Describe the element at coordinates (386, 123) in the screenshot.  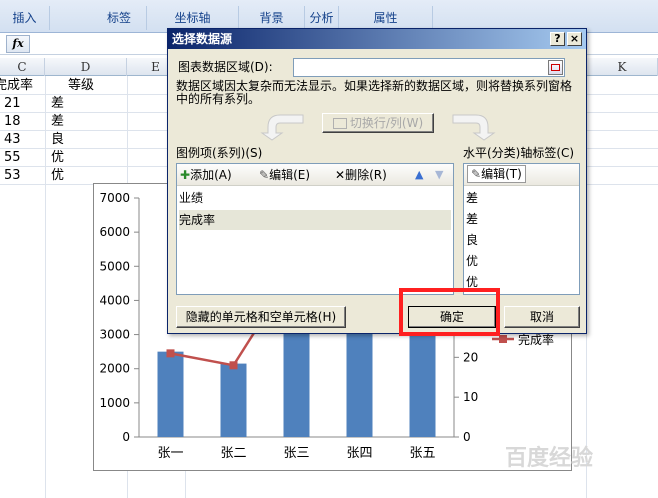
I see `switch-label: 切换行/列(W)` at that location.